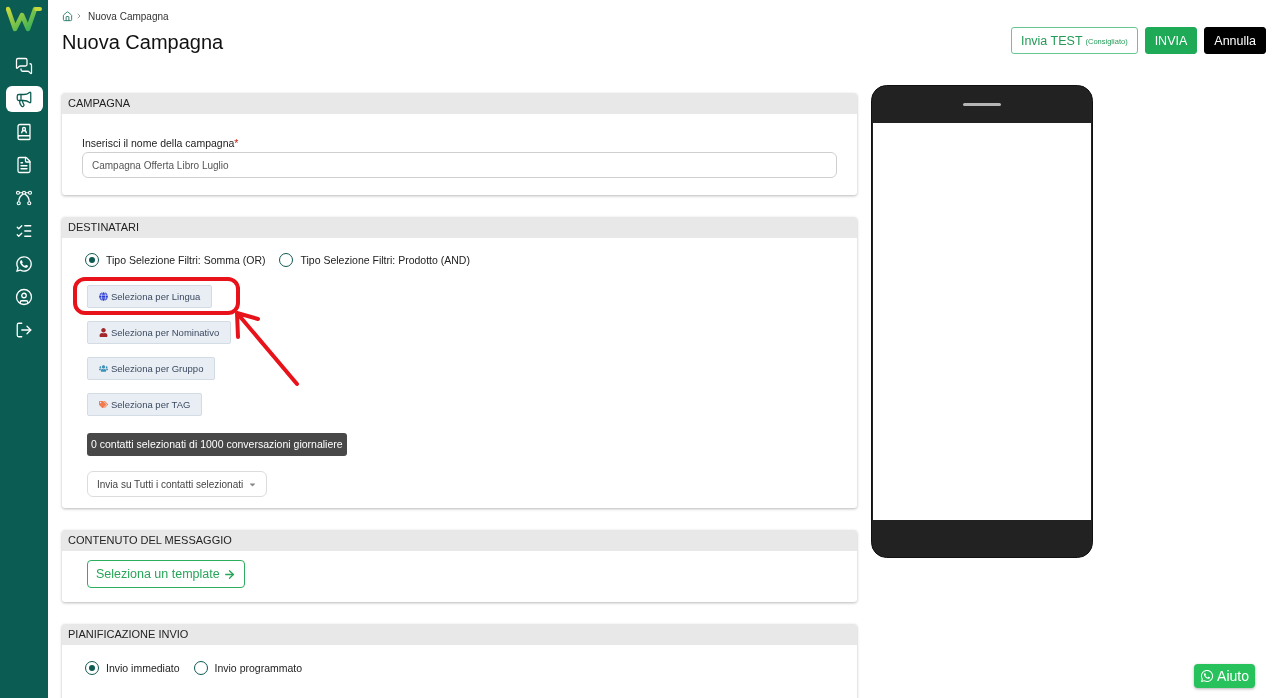  Describe the element at coordinates (103, 368) in the screenshot. I see `users-icon` at that location.